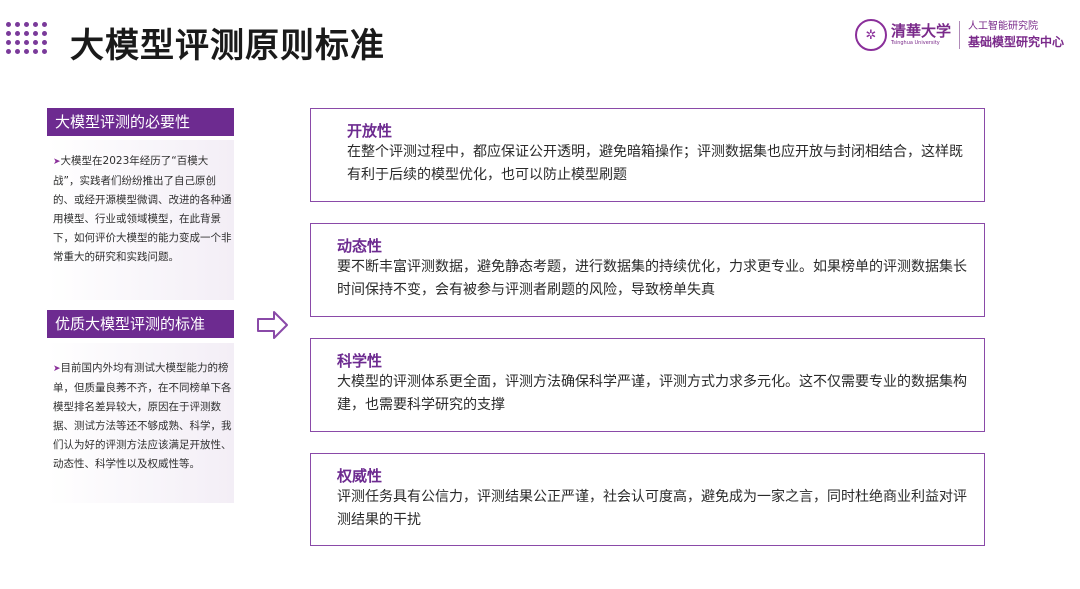 This screenshot has height=589, width=1080. I want to click on university-name: 清華大学, so click(920, 31).